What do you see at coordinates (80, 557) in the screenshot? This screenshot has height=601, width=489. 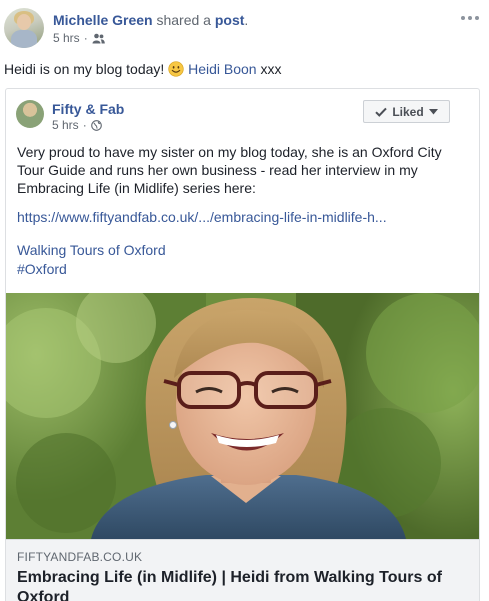 I see `preview-domain: FIFTYANDFAB.CO.UK` at bounding box center [80, 557].